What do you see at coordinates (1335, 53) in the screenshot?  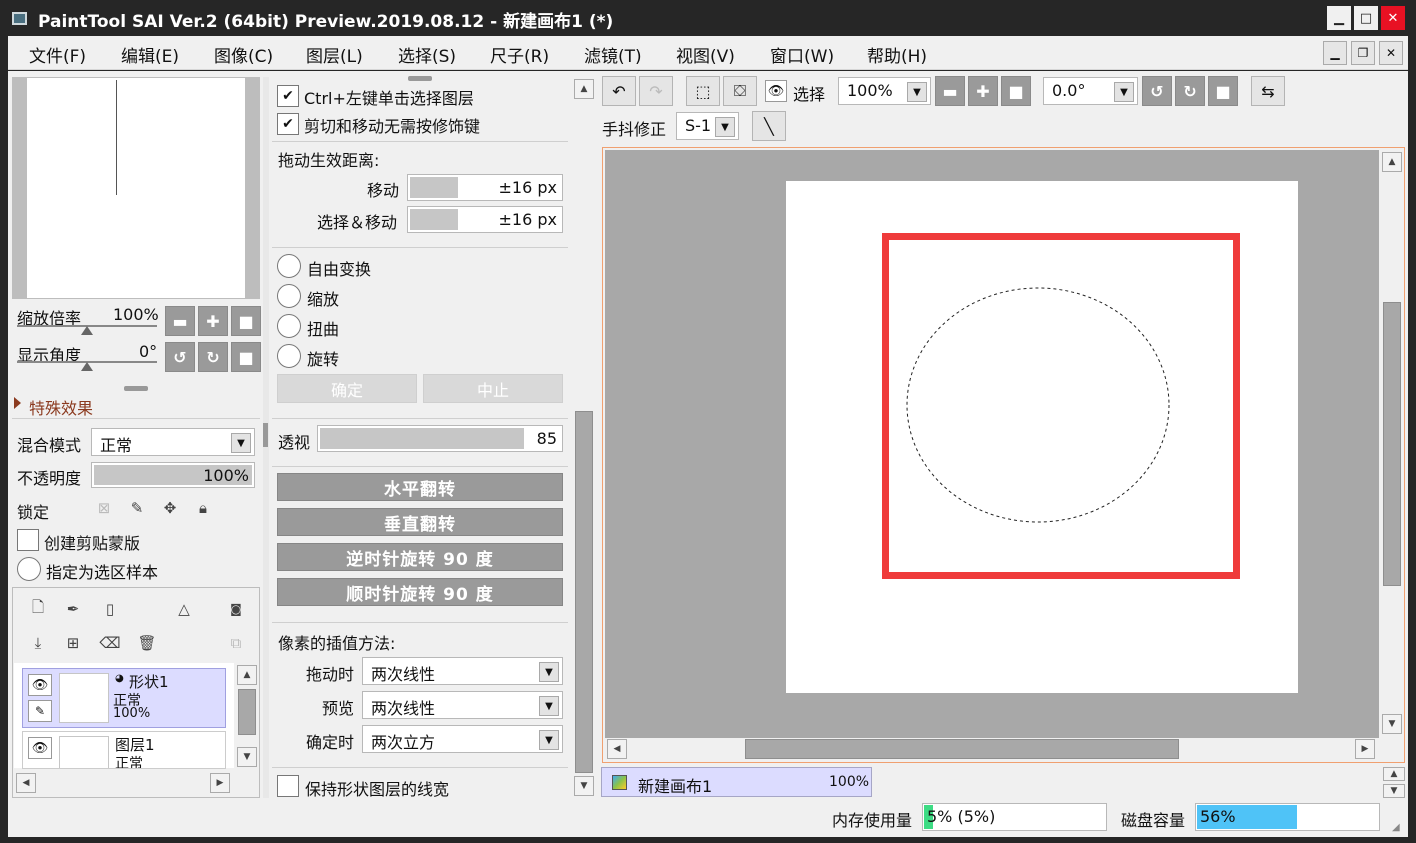 I see `doc-minimize-button: ▁` at bounding box center [1335, 53].